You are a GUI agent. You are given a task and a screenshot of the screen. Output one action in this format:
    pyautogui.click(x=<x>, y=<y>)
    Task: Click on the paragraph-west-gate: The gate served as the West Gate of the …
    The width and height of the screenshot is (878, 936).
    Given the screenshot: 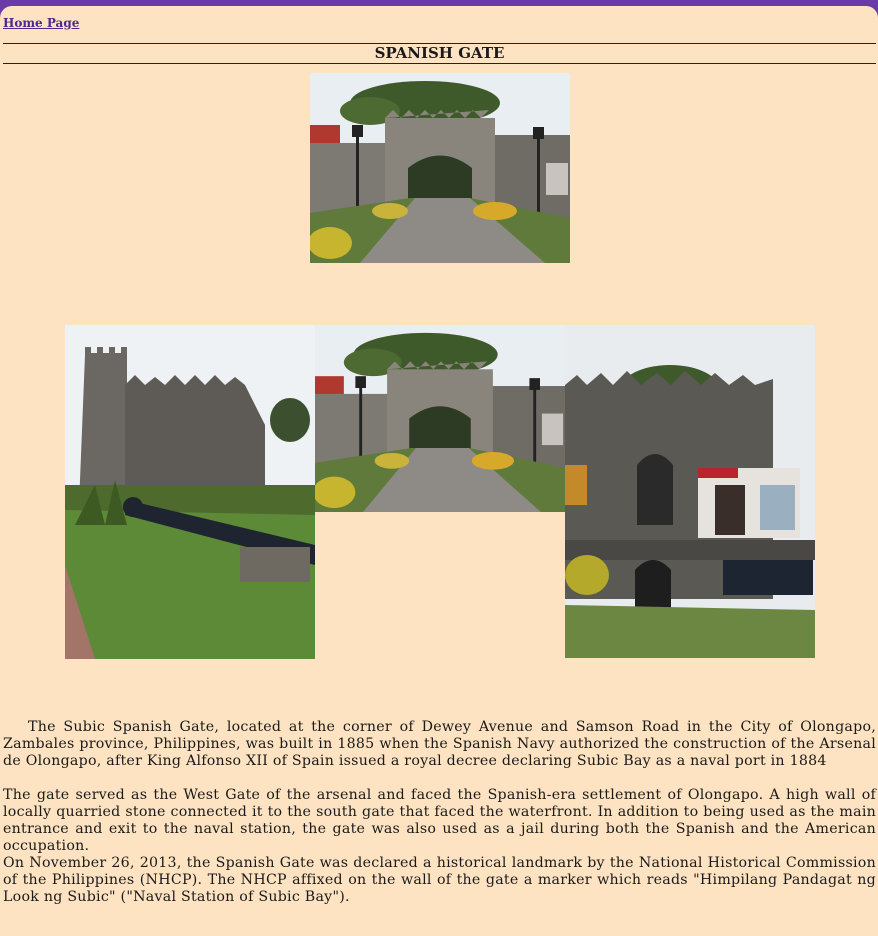 What is the action you would take?
    pyautogui.click(x=439, y=820)
    